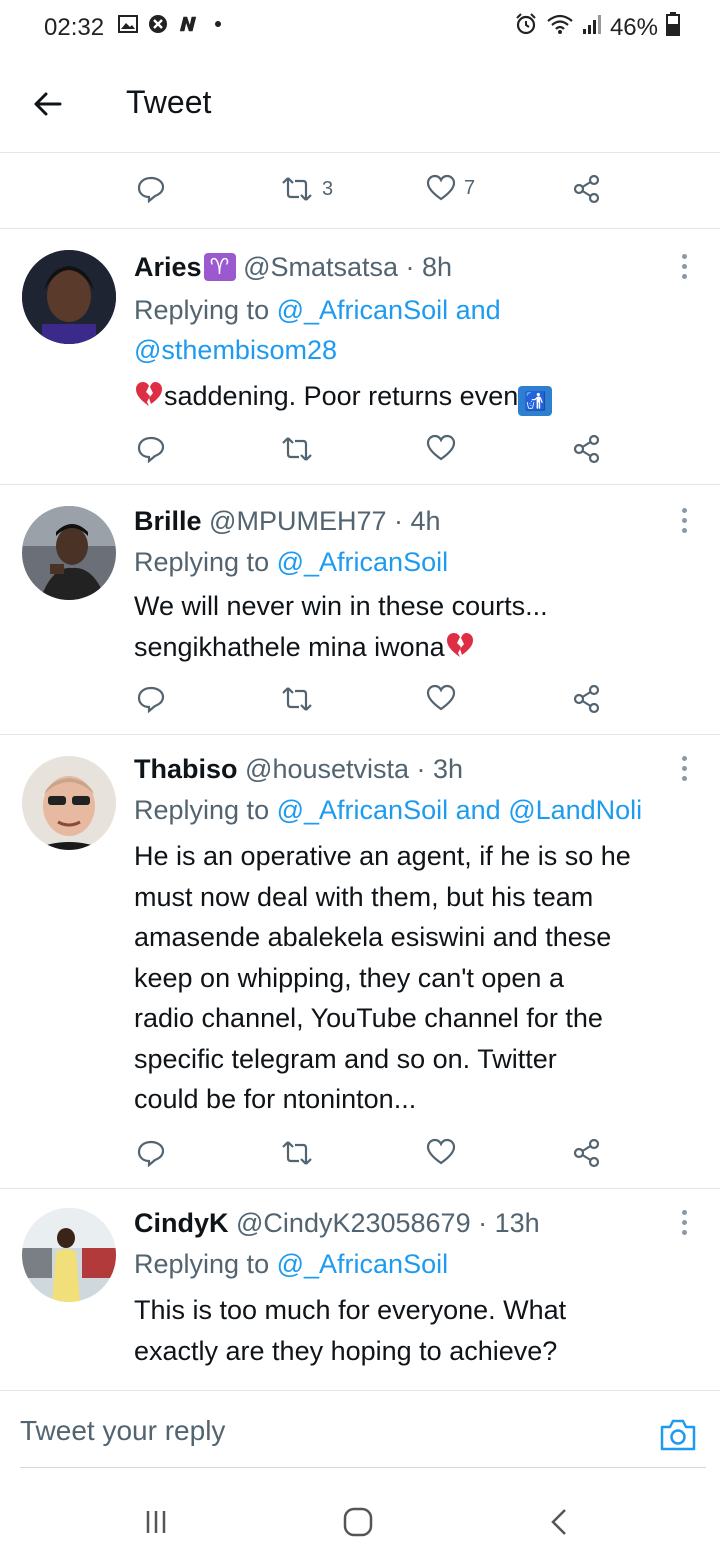 This screenshot has height=1560, width=720. Describe the element at coordinates (218, 24) in the screenshot. I see `dot-icon` at that location.